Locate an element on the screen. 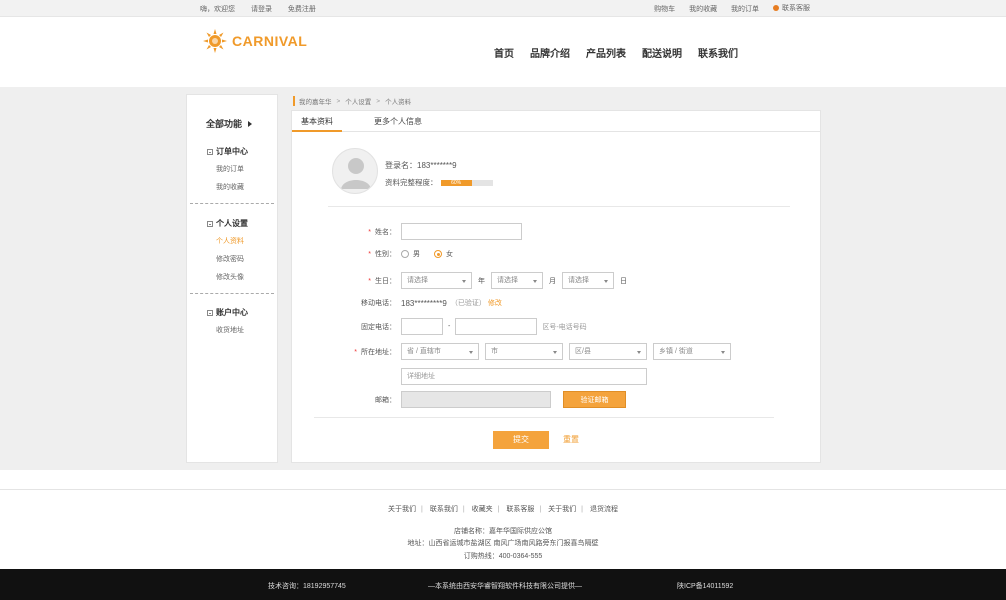  address-row: * 所在地址： 省 / 直辖市 市 区/县 乡镇 / 街道 is located at coordinates (536, 351).